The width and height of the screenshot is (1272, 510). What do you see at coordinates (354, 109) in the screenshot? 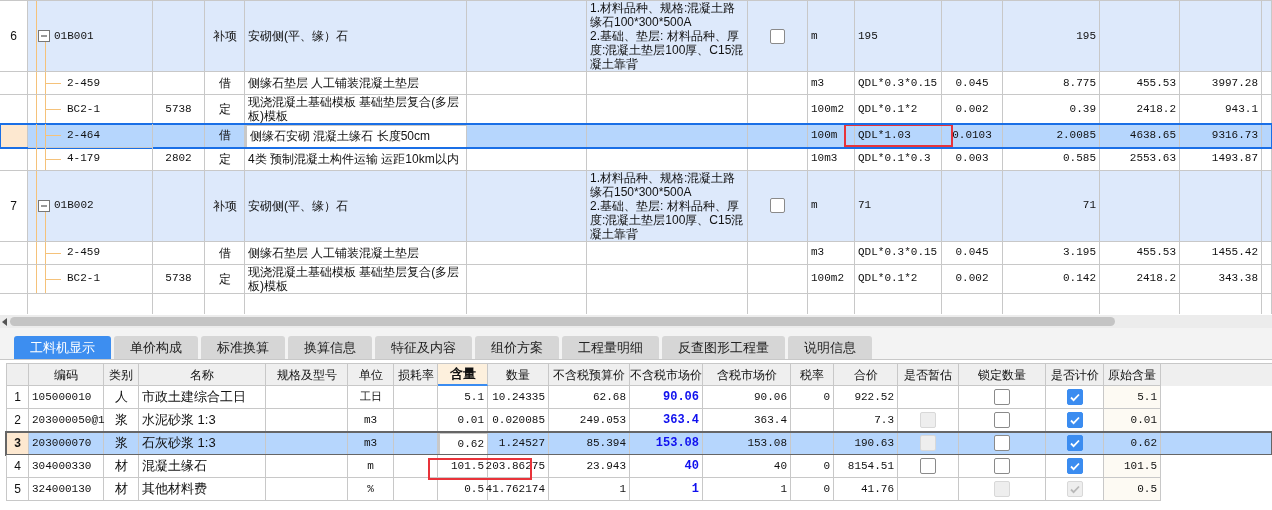
I see `item-name: 现浇混凝土基础模板 基础垫层复合(多层板)模板` at bounding box center [354, 109].